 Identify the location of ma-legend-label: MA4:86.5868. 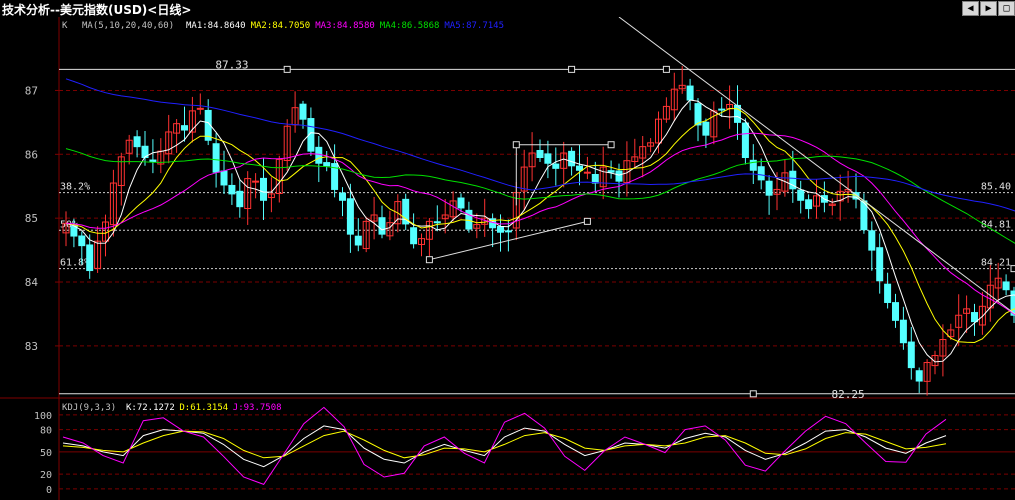
(410, 26).